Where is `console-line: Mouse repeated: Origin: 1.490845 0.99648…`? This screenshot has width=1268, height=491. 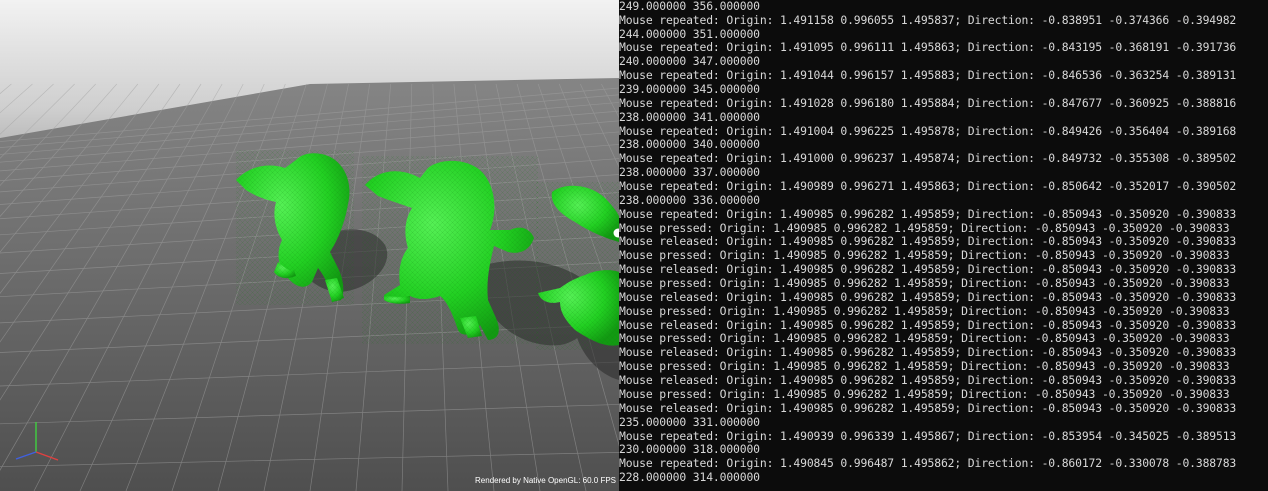
console-line: Mouse repeated: Origin: 1.490845 0.99648… is located at coordinates (928, 463).